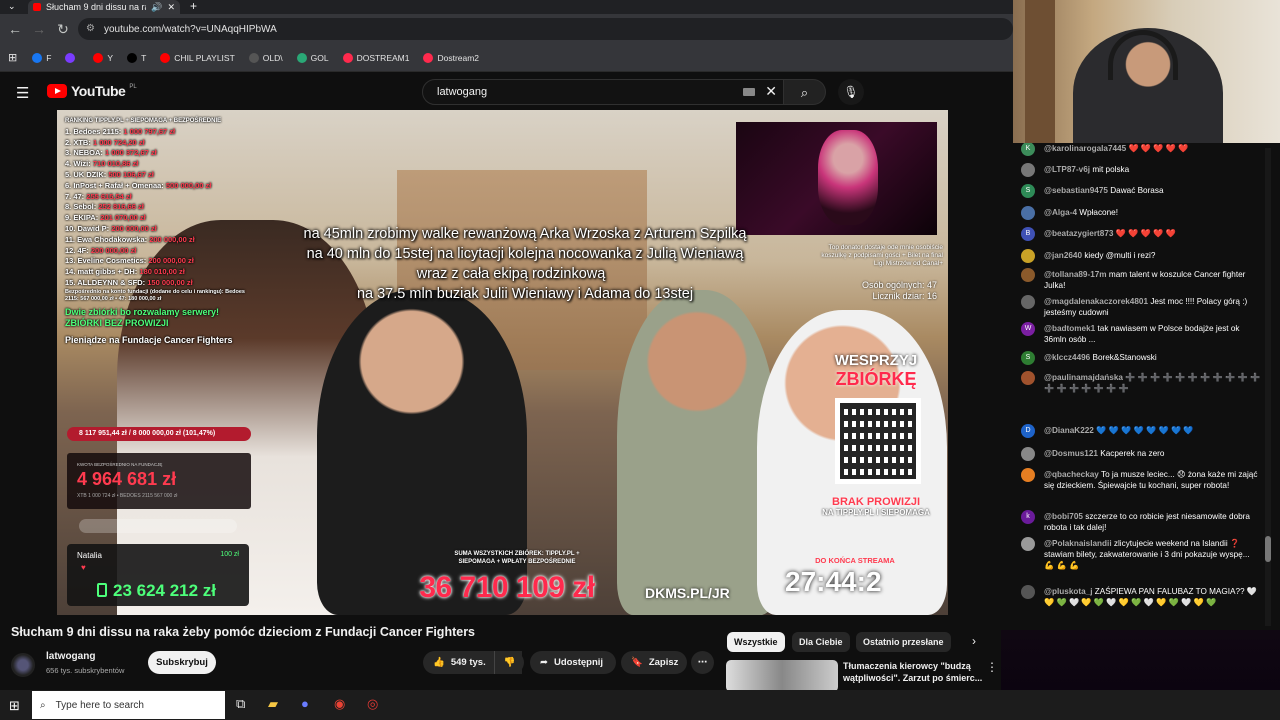 This screenshot has height=720, width=1280. I want to click on chat-message: @LTP87-v6j mit polska, so click(1141, 170).